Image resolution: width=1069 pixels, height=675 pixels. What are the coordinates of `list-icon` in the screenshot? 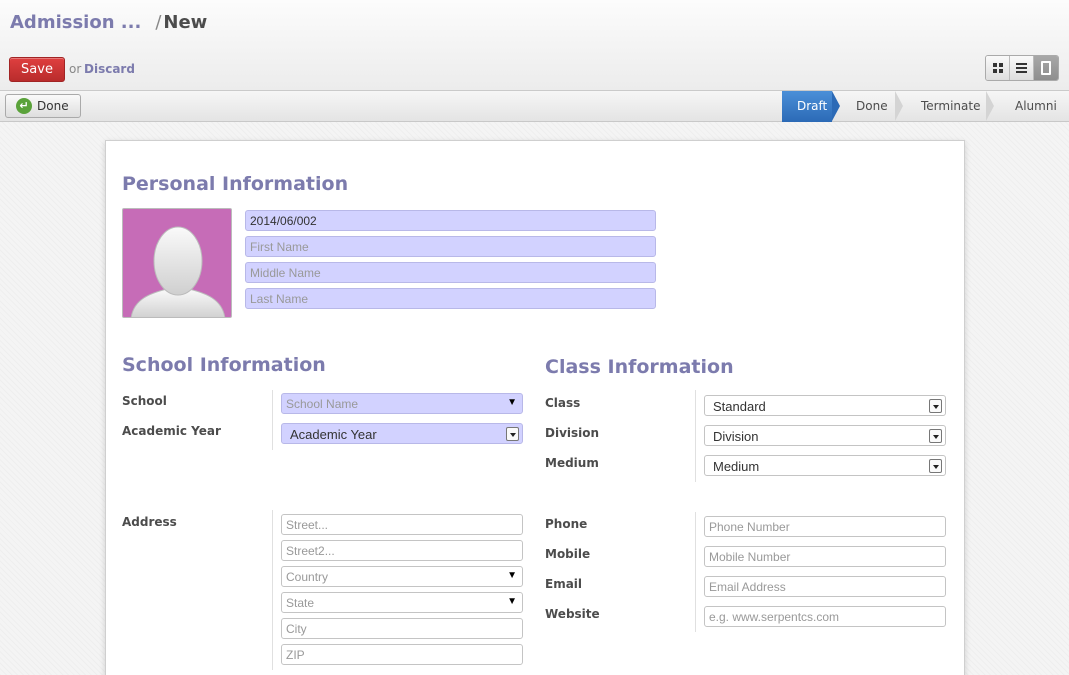 It's located at (1021, 68).